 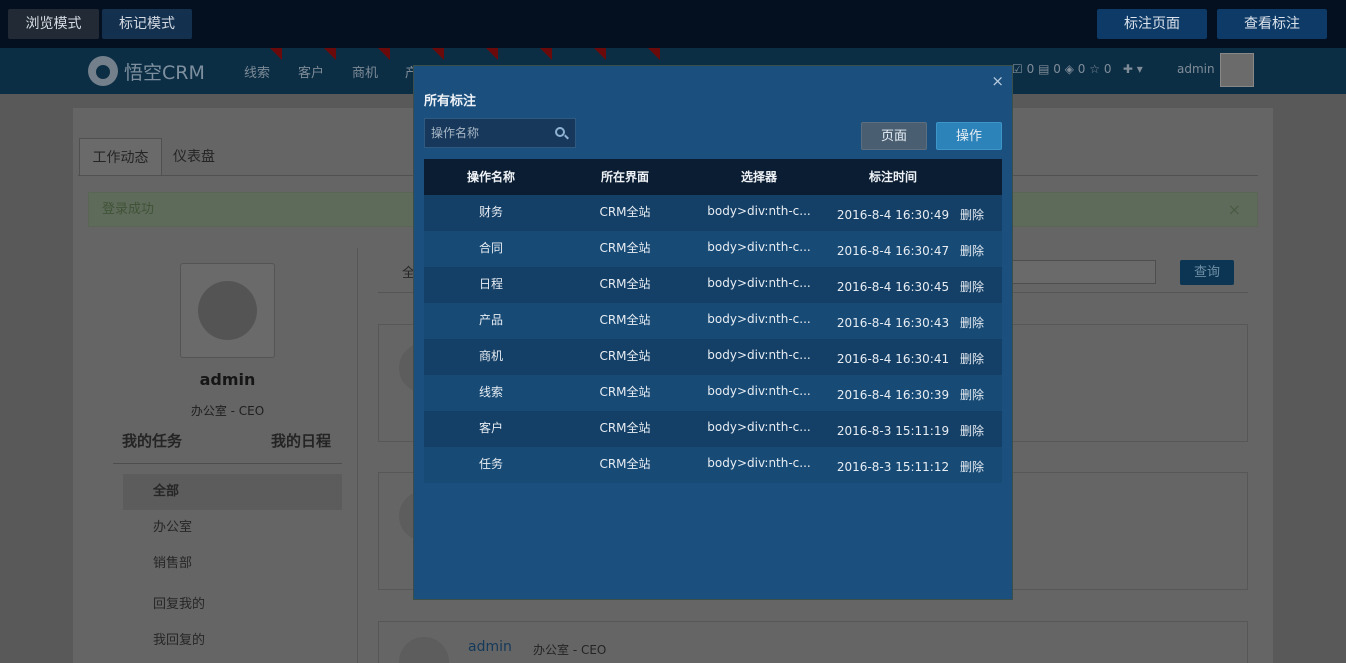 What do you see at coordinates (152, 440) in the screenshot?
I see `my-tasks-link: 我的任务` at bounding box center [152, 440].